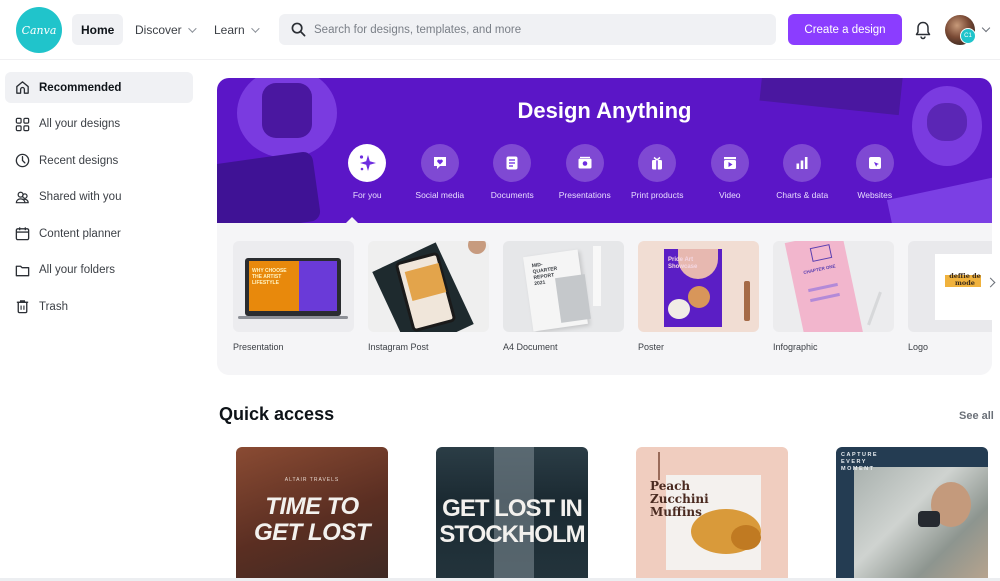  I want to click on template-label: Infographic, so click(795, 347).